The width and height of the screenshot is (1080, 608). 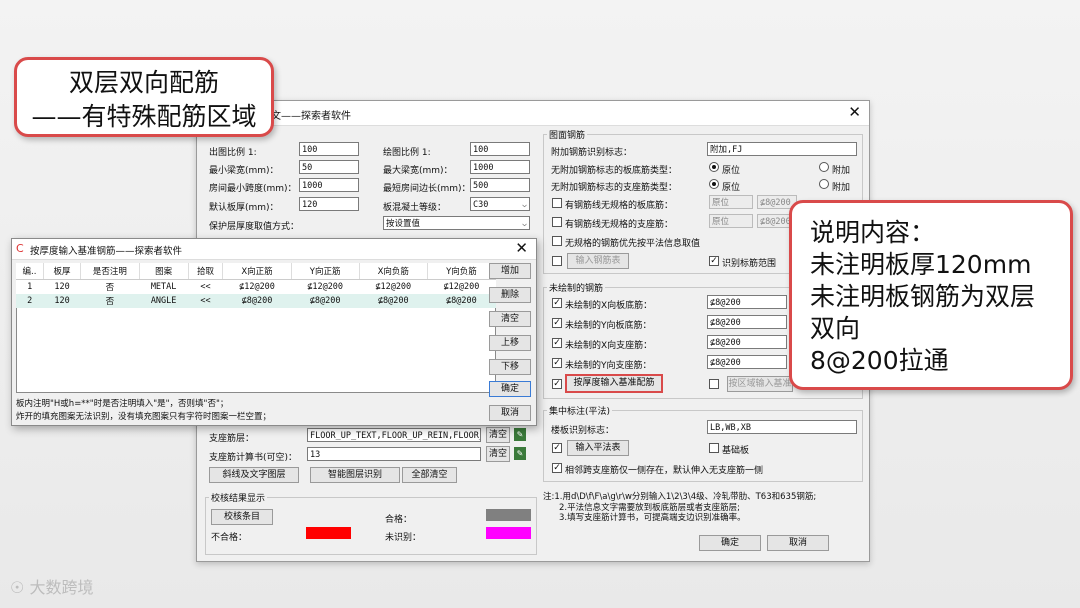 What do you see at coordinates (510, 271) in the screenshot?
I see `sub-button-0: 增加` at bounding box center [510, 271].